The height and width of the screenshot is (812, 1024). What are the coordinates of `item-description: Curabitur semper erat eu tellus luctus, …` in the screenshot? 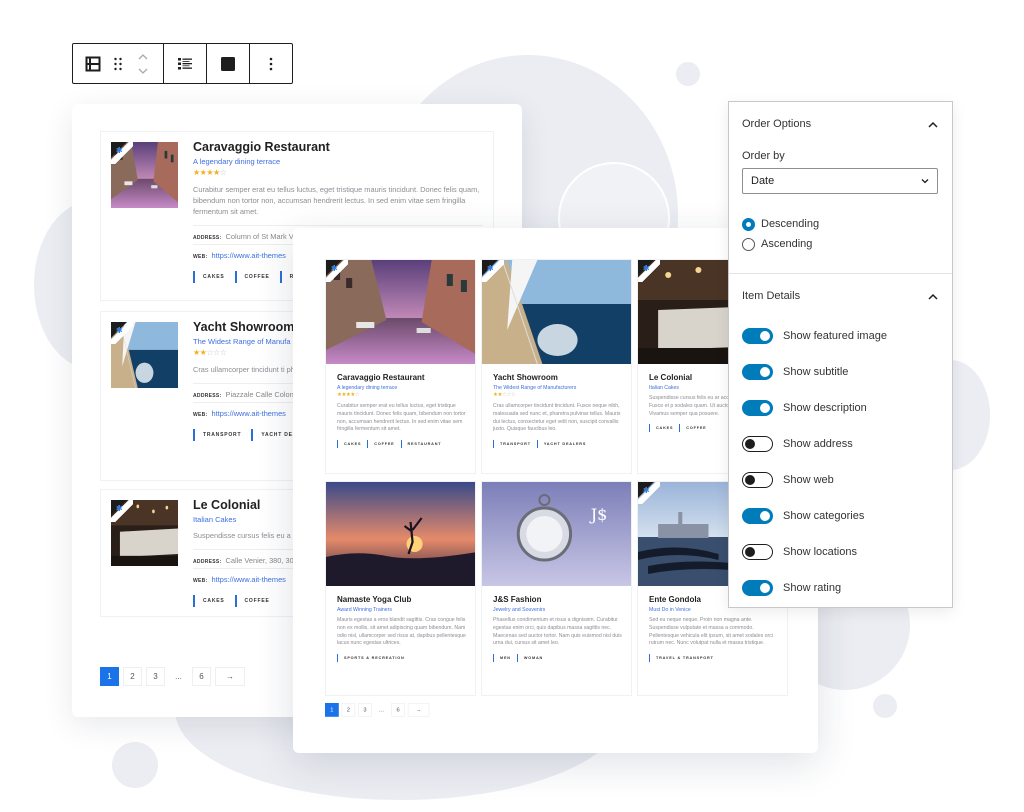 It's located at (336, 200).